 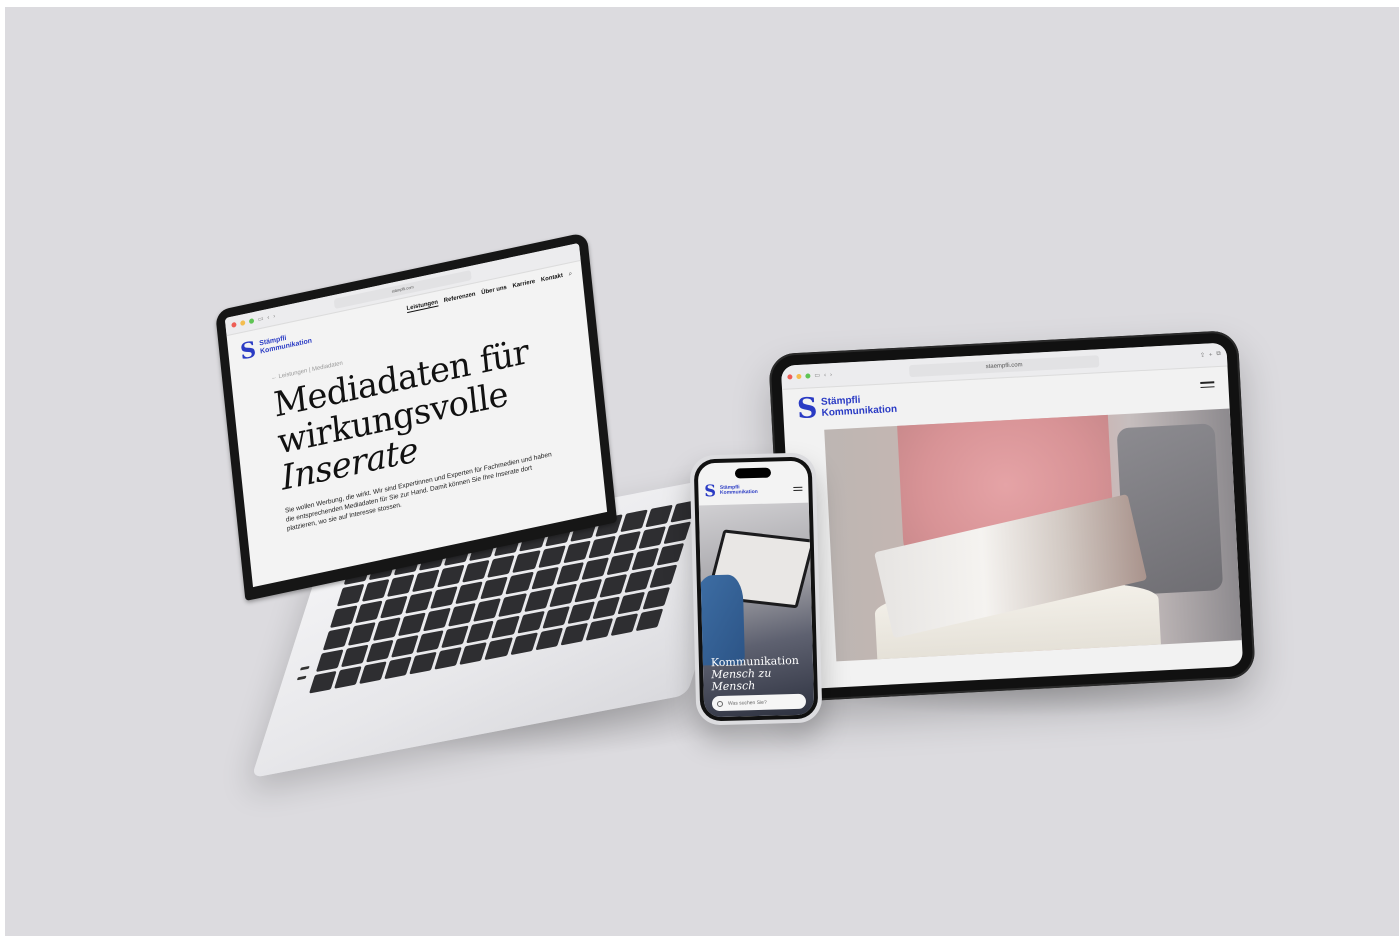 I want to click on search-input: Was suchen Sie?, so click(x=759, y=702).